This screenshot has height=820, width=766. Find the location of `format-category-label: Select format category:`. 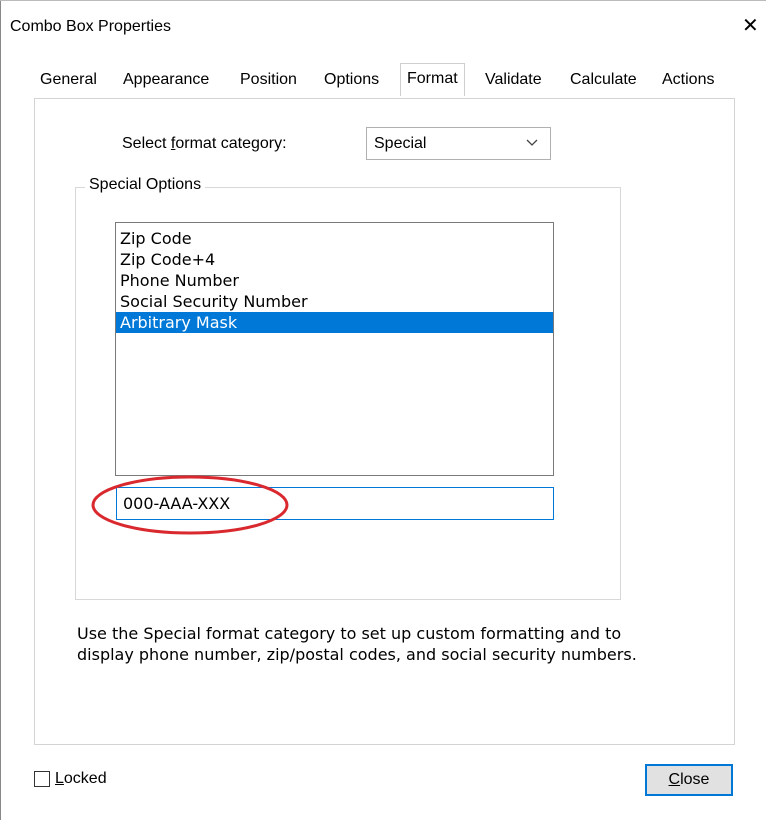

format-category-label: Select format category: is located at coordinates (204, 143).